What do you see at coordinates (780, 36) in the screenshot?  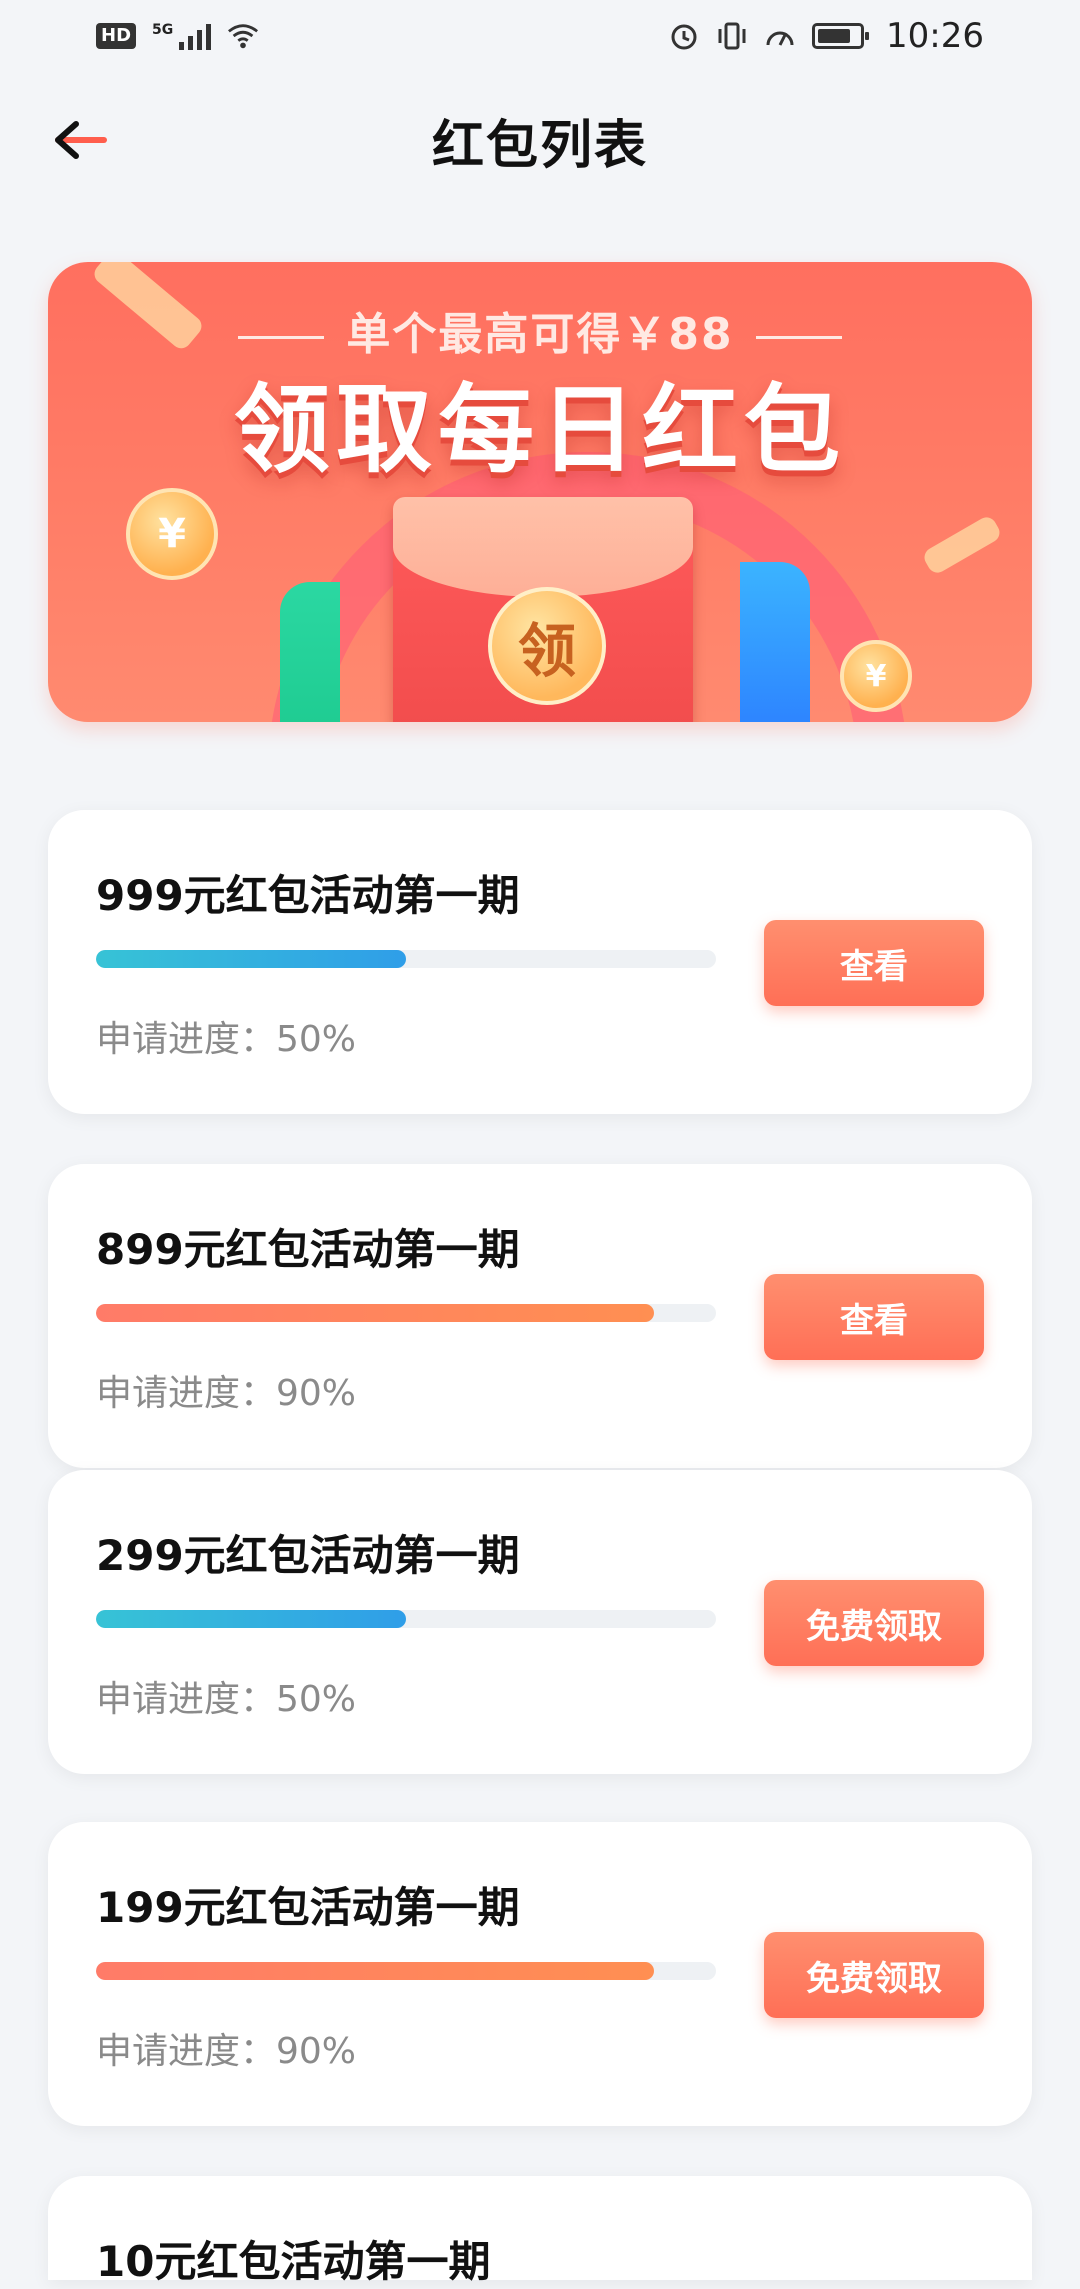 I see `speedometer-icon` at bounding box center [780, 36].